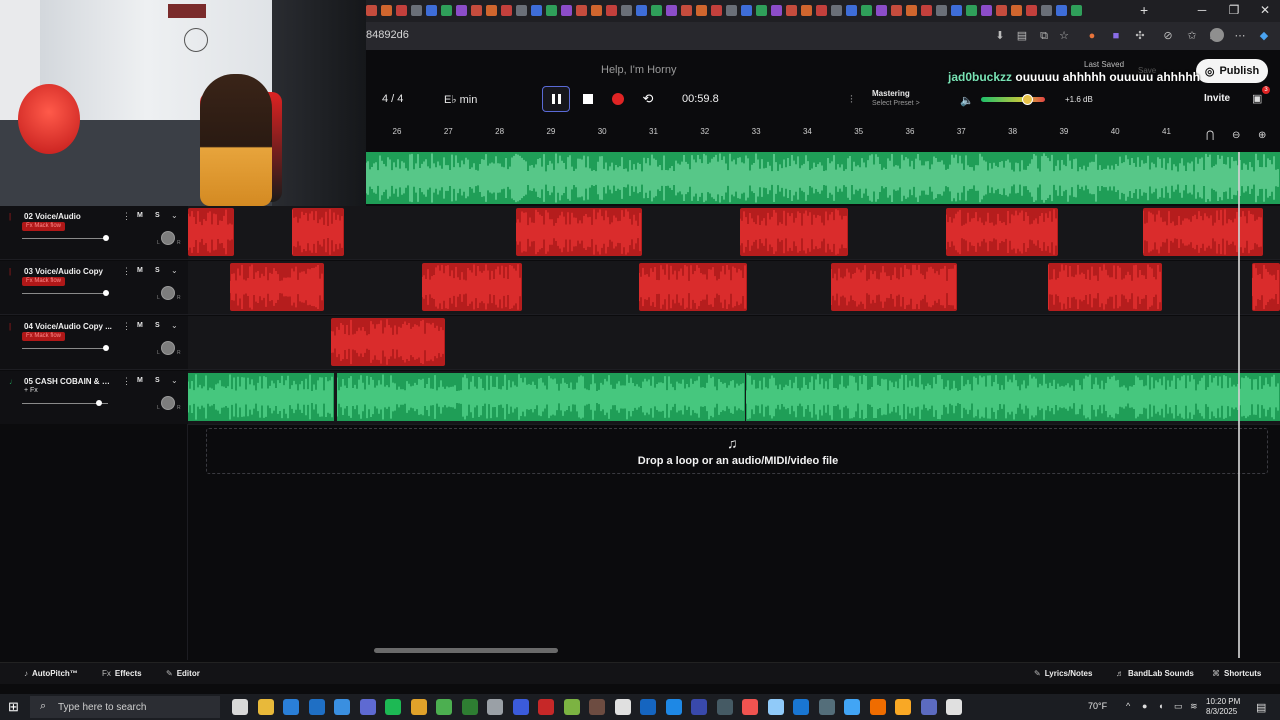 The image size is (1280, 720). What do you see at coordinates (1262, 135) in the screenshot?
I see `zoom-in-icon: ⊕` at bounding box center [1262, 135].